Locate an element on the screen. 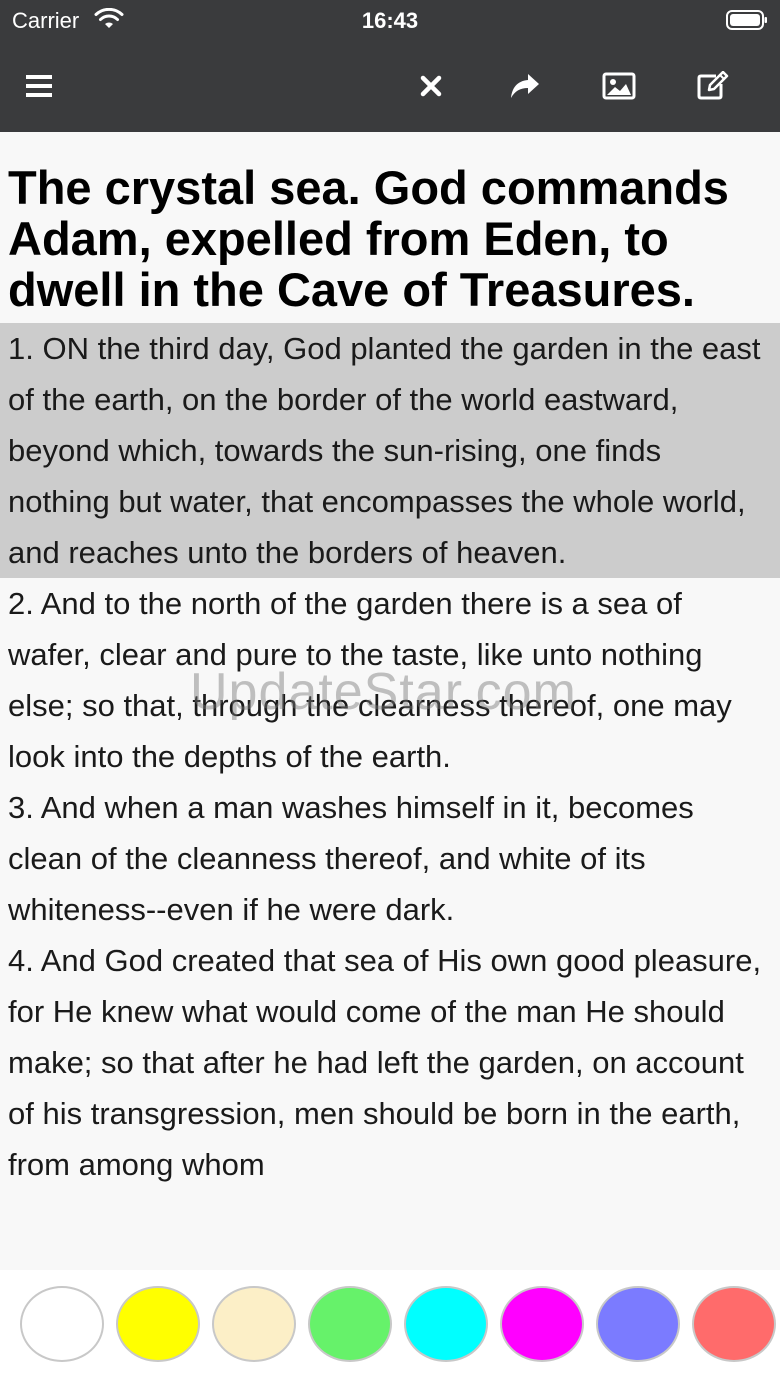 The image size is (780, 1387). close-icon is located at coordinates (431, 86).